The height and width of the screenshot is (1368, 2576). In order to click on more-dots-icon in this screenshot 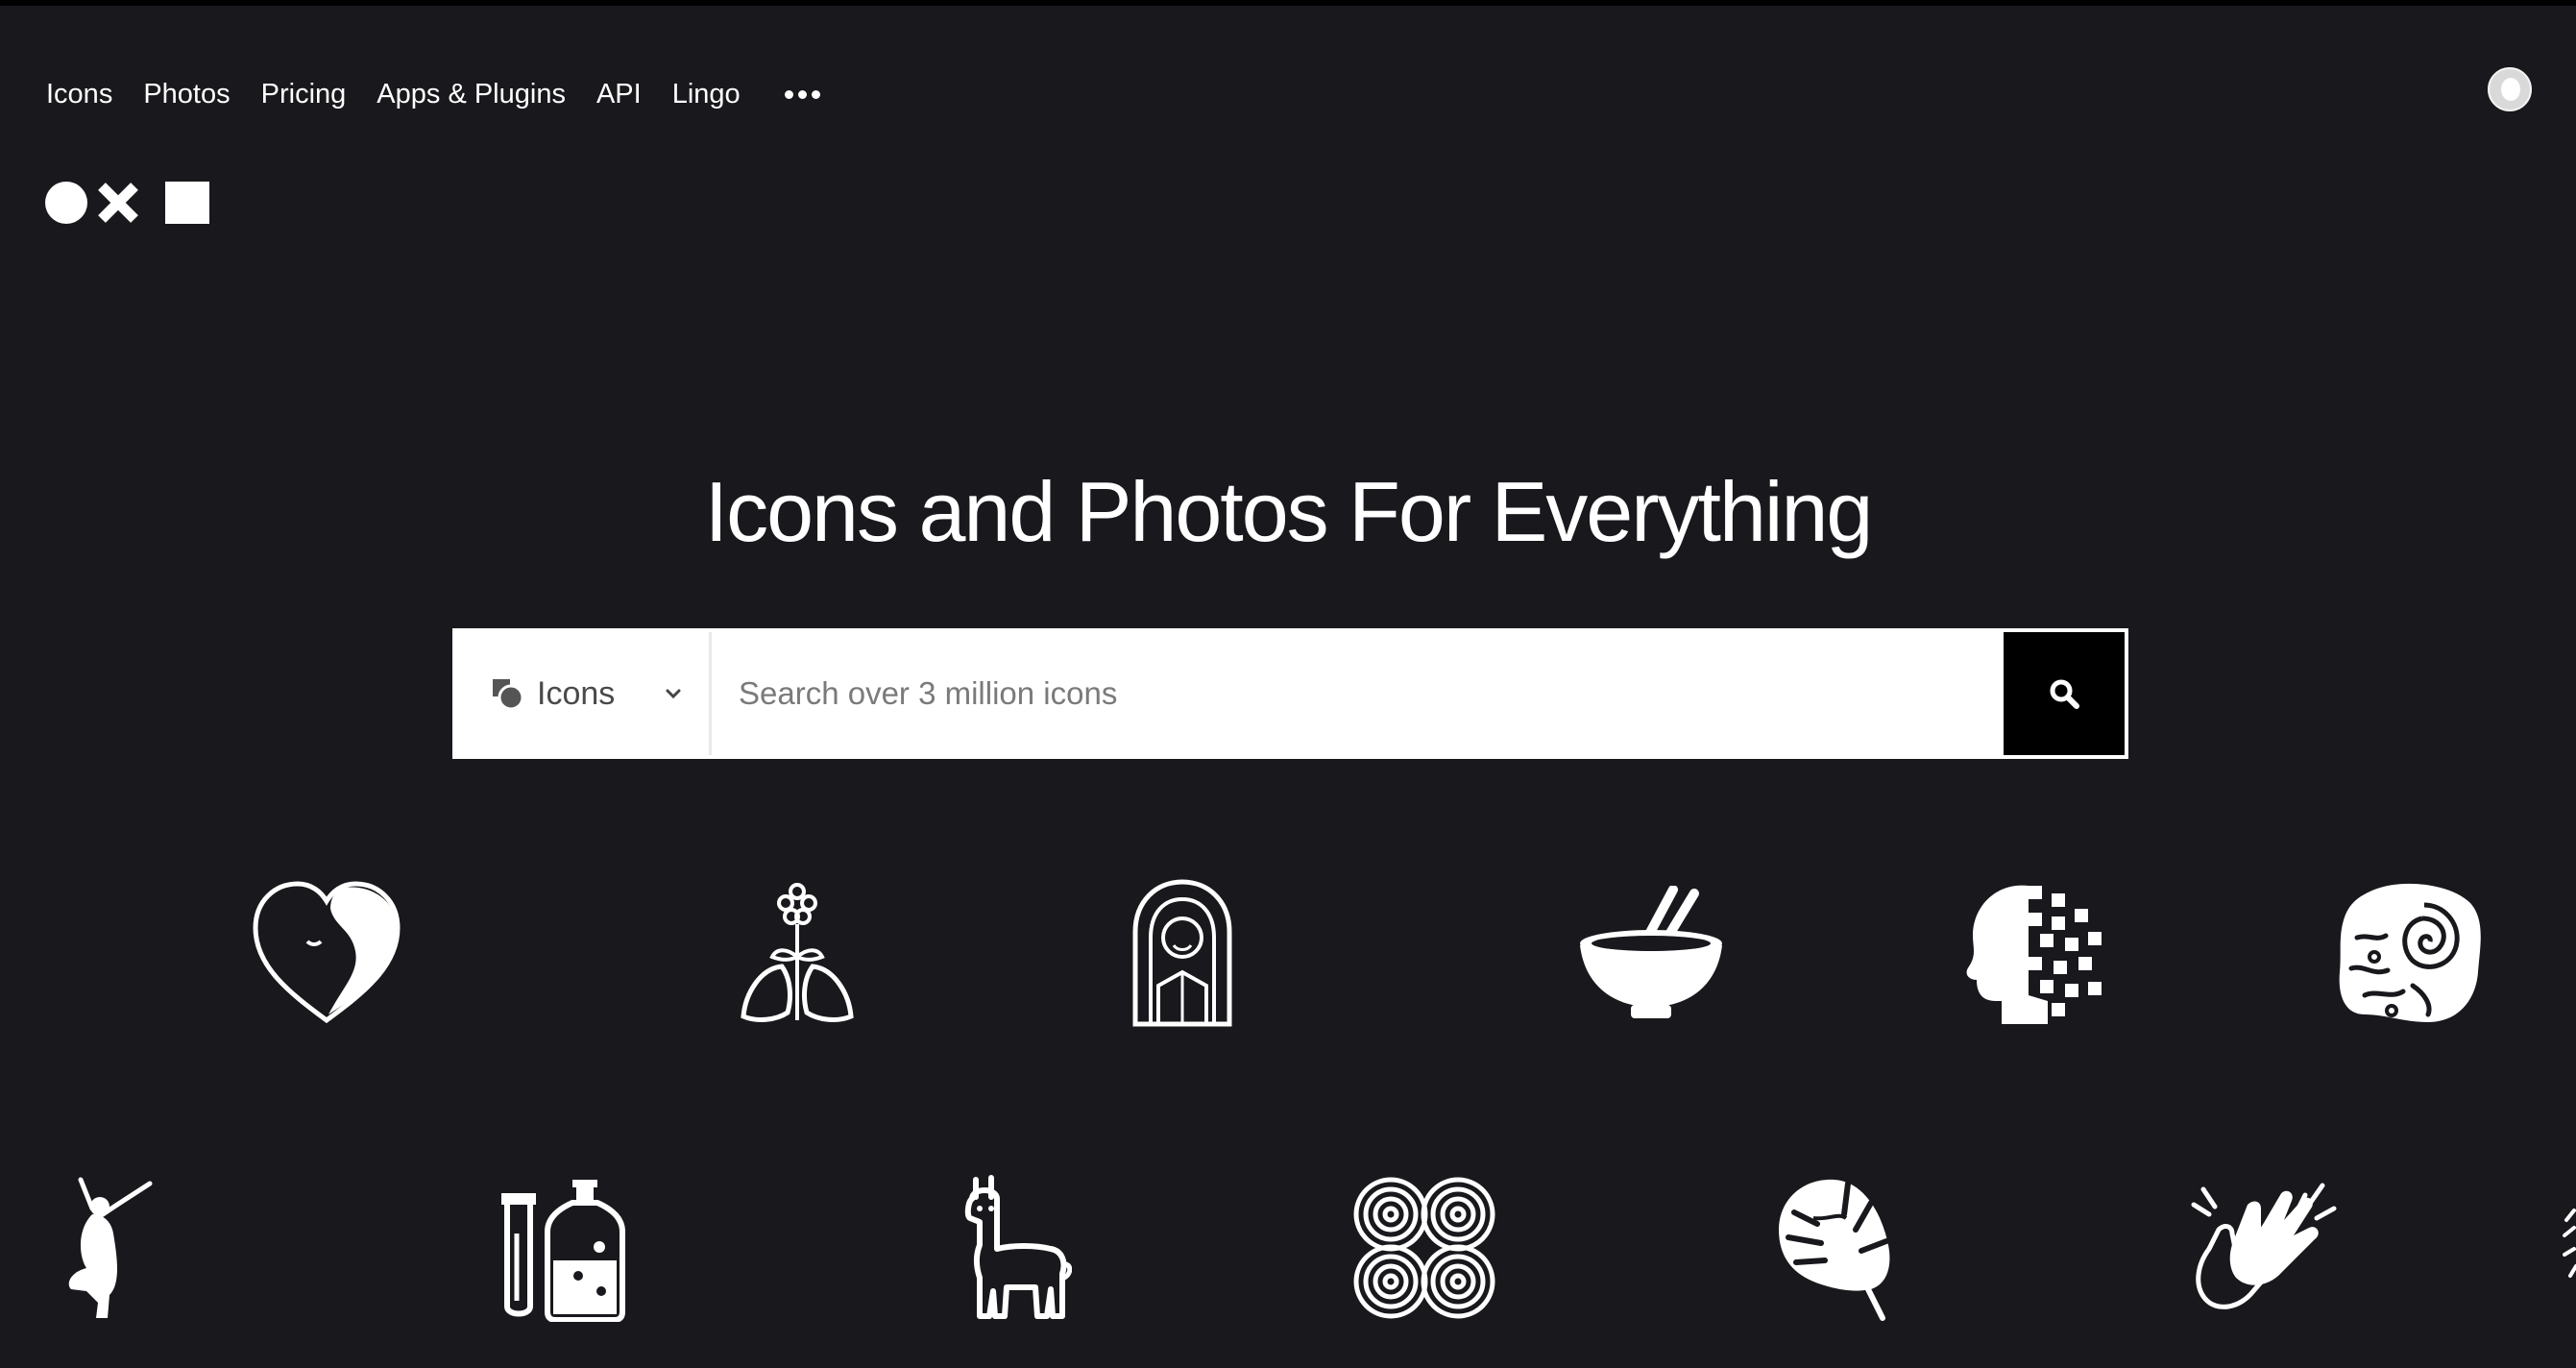, I will do `click(802, 94)`.